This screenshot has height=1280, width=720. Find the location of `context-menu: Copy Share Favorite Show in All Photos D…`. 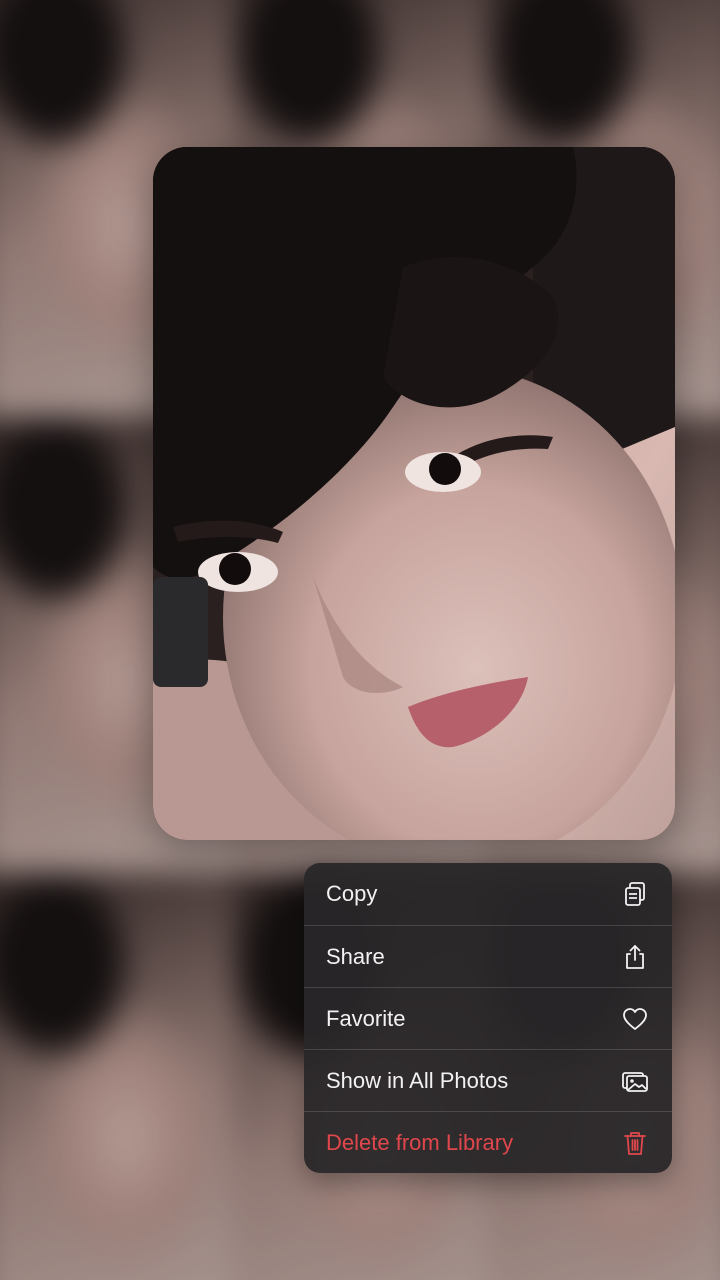

context-menu: Copy Share Favorite Show in All Photos D… is located at coordinates (488, 1018).